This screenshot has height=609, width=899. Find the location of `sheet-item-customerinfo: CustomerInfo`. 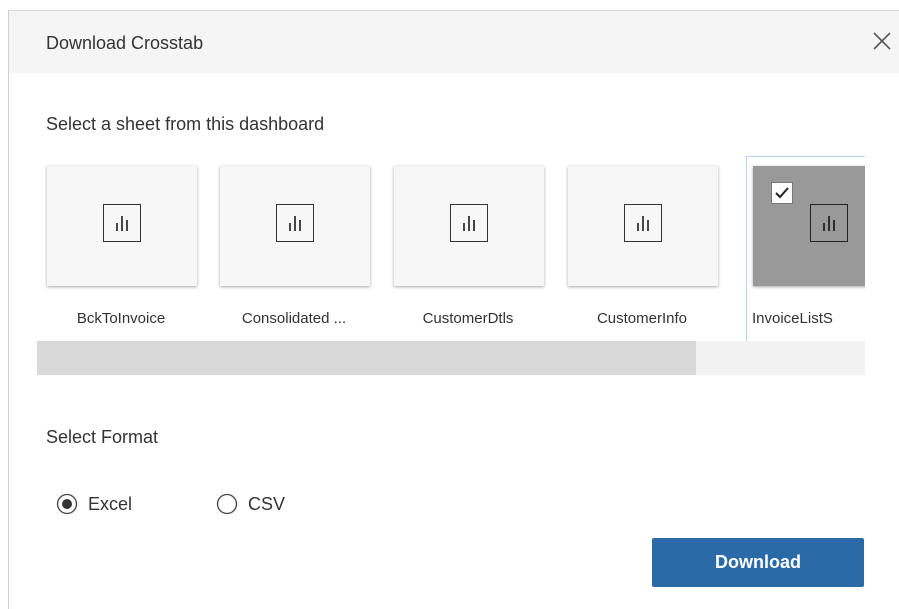

sheet-item-customerinfo: CustomerInfo is located at coordinates (638, 249).